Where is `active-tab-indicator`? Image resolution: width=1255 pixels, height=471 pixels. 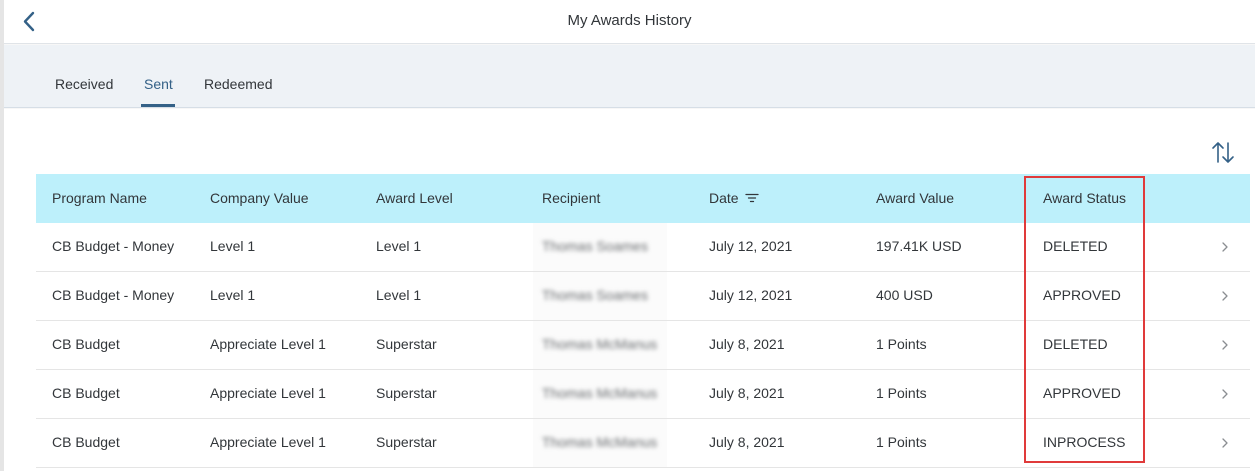
active-tab-indicator is located at coordinates (158, 105).